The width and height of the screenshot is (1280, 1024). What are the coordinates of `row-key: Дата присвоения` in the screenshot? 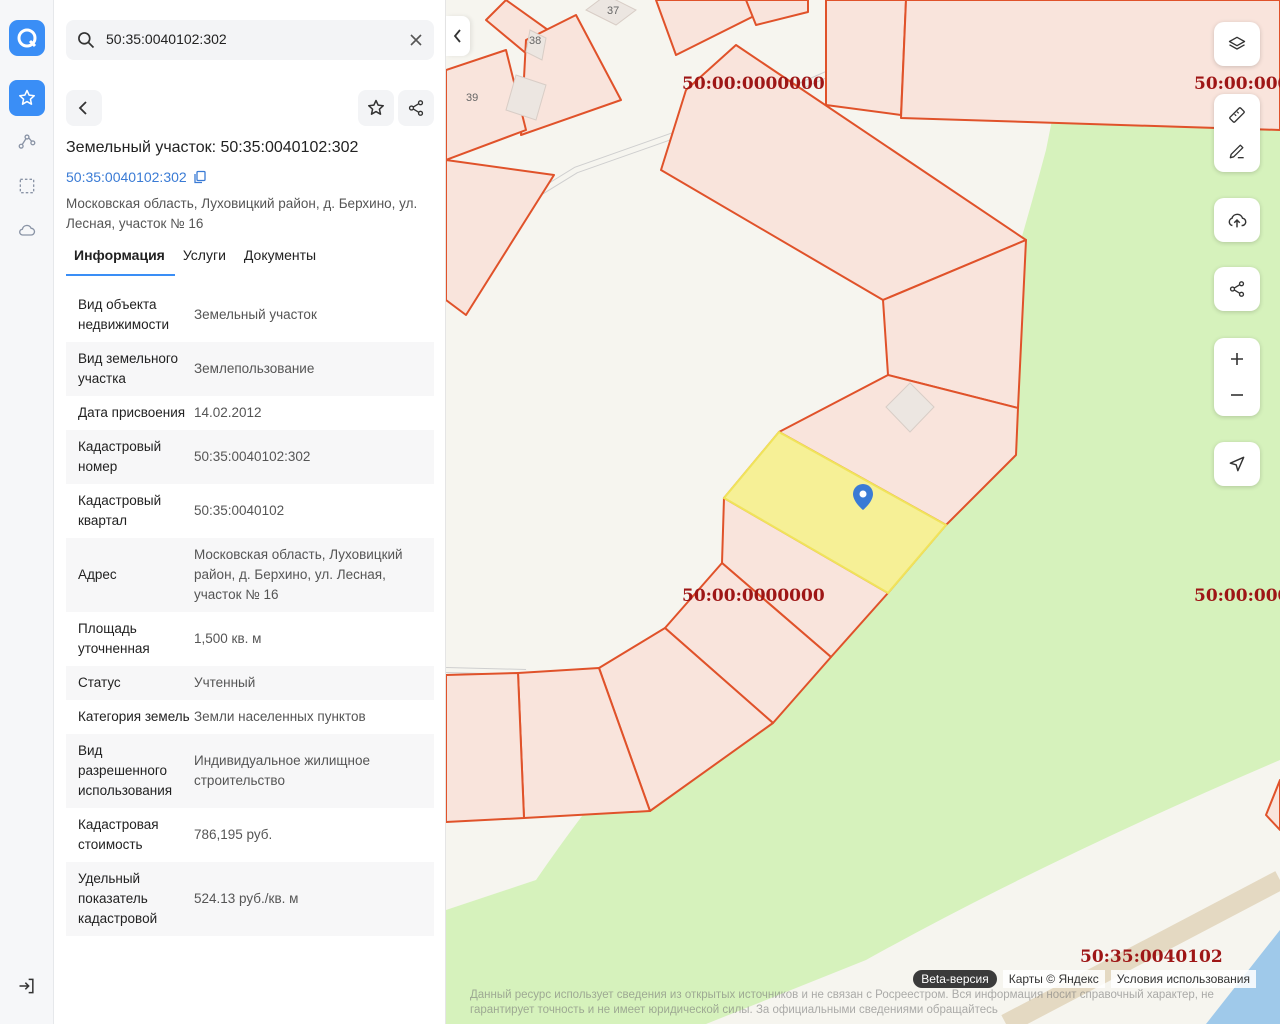 It's located at (132, 412).